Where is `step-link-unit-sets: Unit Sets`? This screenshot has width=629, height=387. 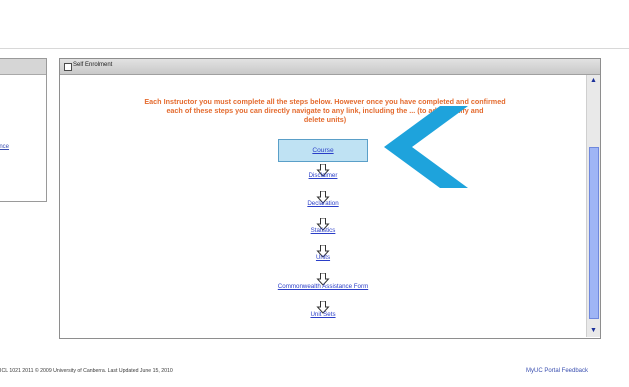
step-link-unit-sets: Unit Sets is located at coordinates (322, 314).